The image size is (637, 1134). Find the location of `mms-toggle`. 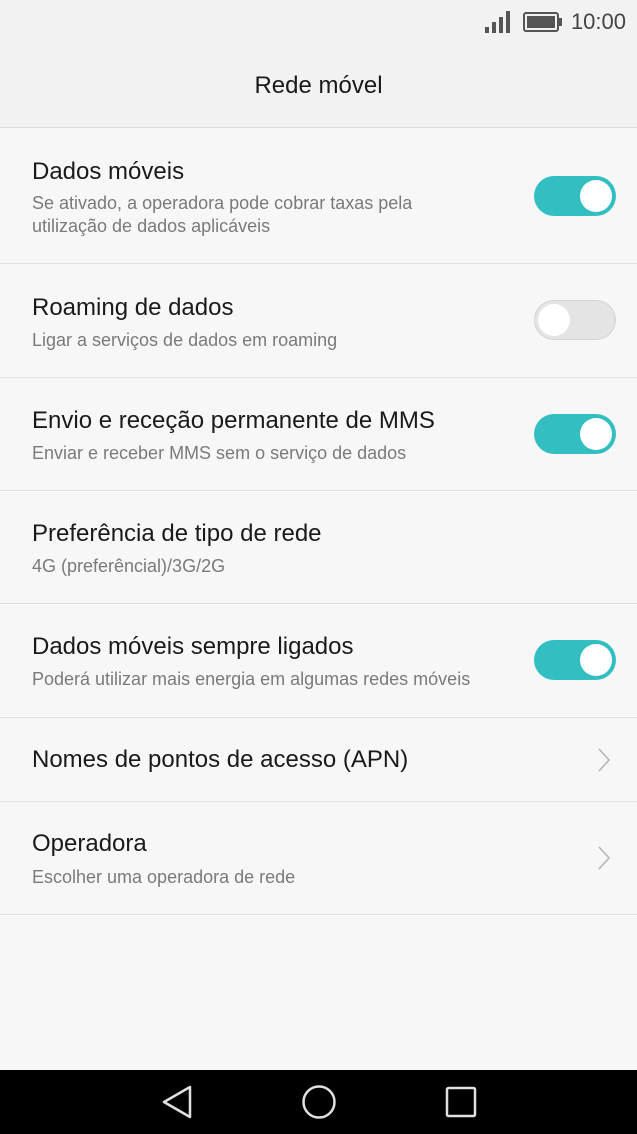

mms-toggle is located at coordinates (575, 434).